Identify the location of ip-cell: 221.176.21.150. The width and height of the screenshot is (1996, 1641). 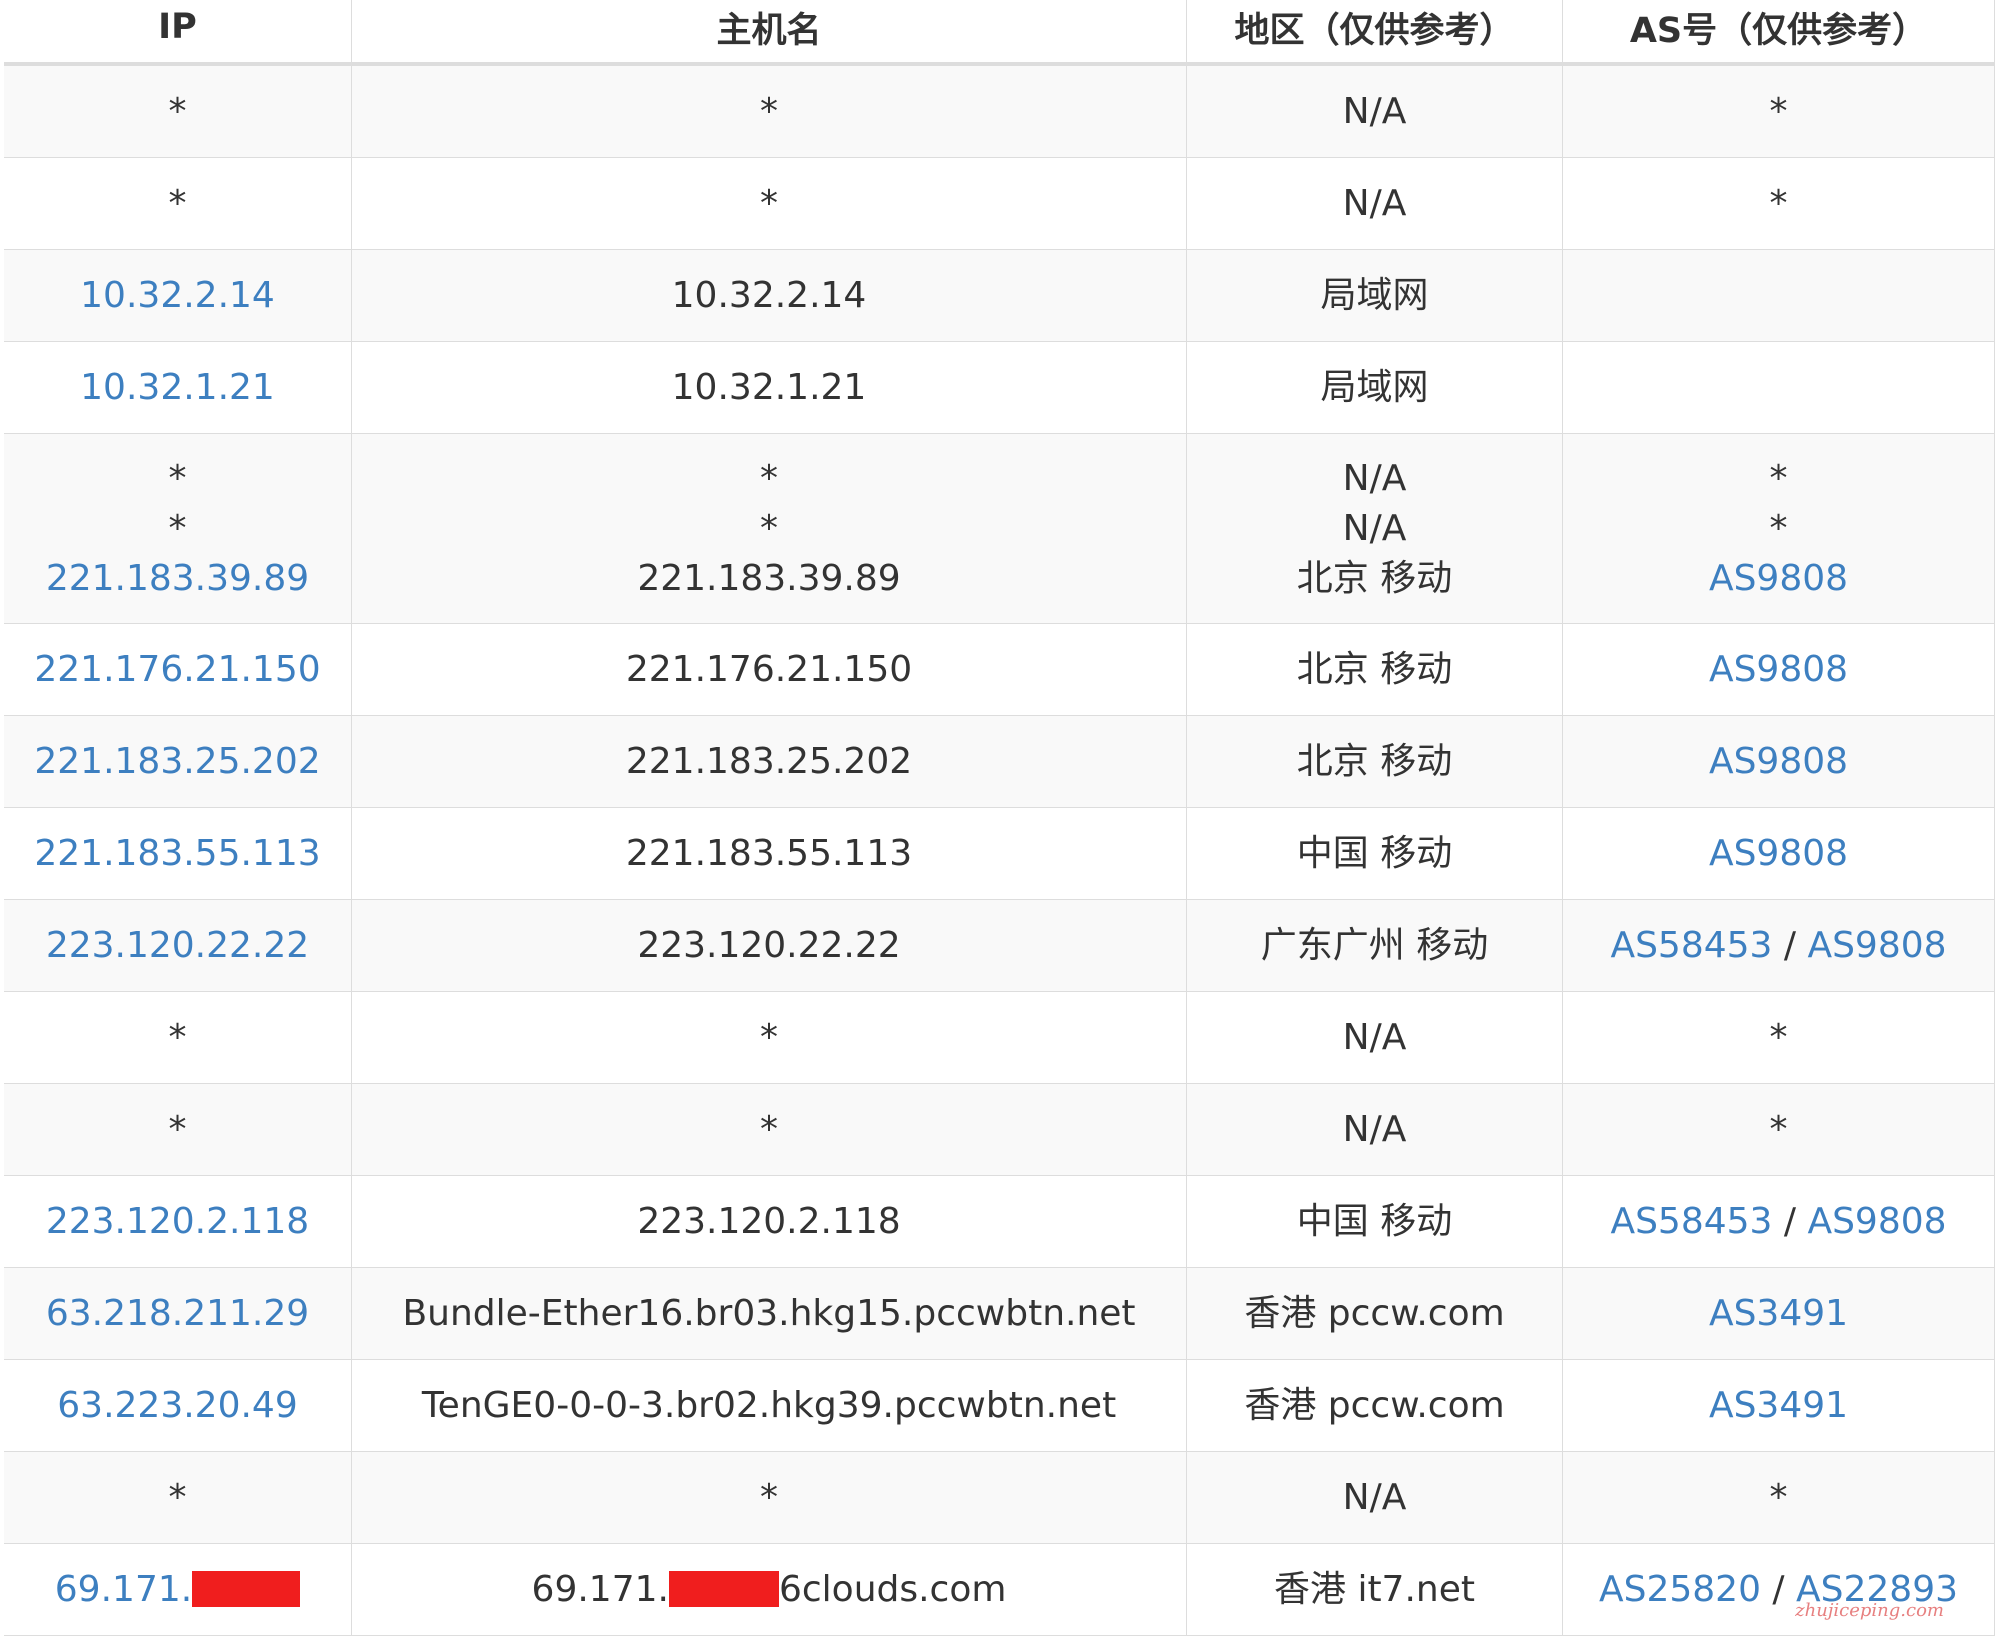
(178, 669).